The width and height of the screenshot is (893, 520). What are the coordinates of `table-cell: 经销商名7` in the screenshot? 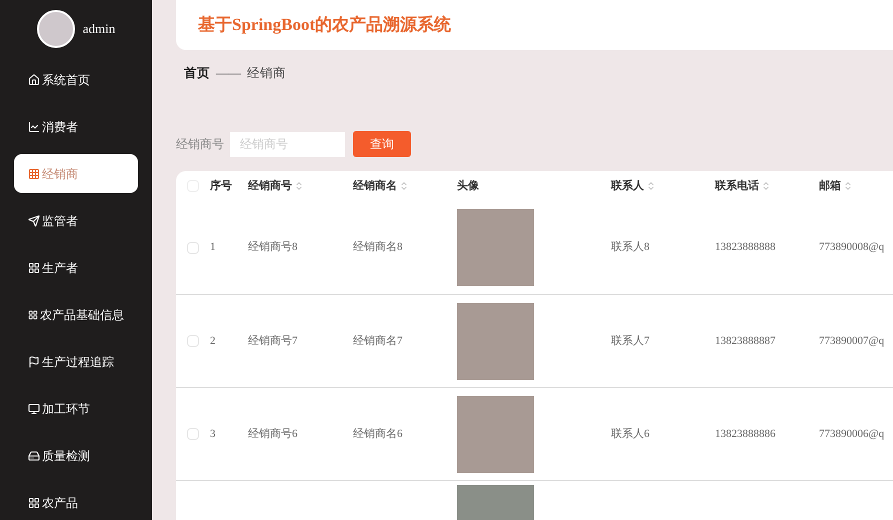 It's located at (377, 340).